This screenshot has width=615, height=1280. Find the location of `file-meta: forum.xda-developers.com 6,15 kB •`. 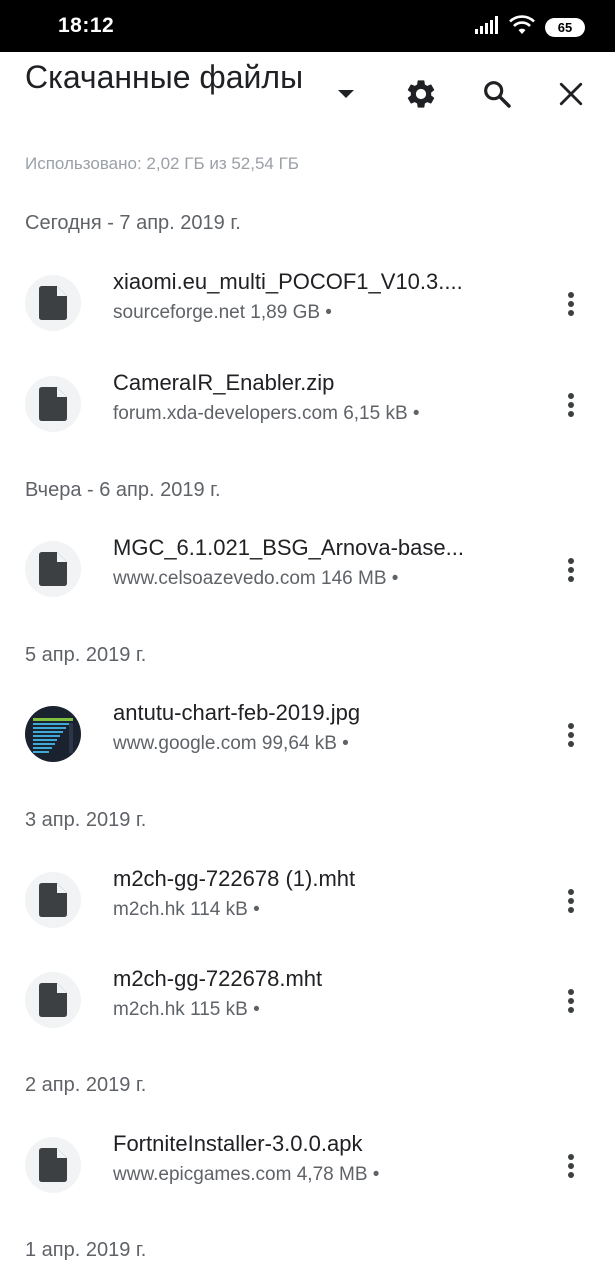

file-meta: forum.xda-developers.com 6,15 kB • is located at coordinates (266, 413).